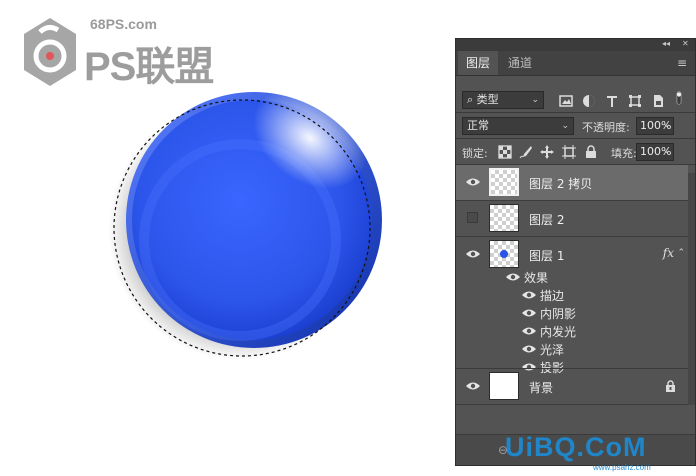 Image resolution: width=696 pixels, height=476 pixels. I want to click on expand-effects-icon: ⌃, so click(681, 253).